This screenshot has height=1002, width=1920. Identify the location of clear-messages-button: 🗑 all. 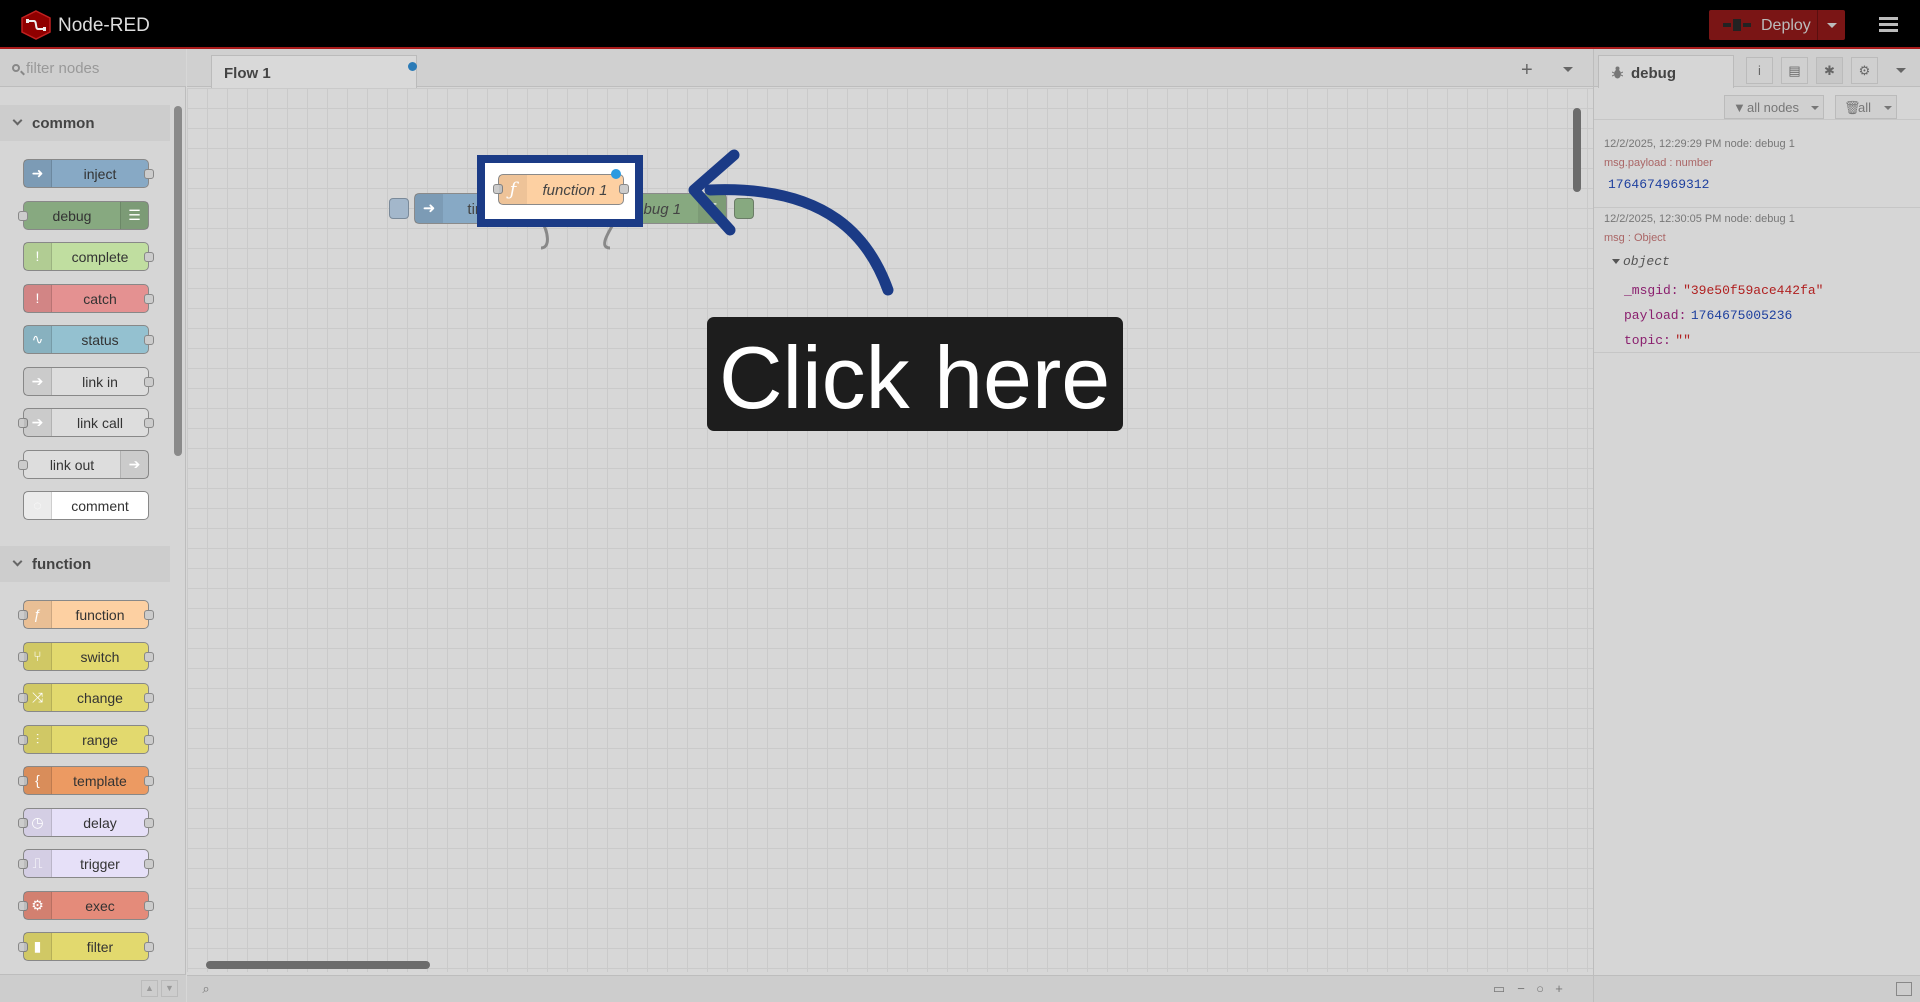
(1866, 107).